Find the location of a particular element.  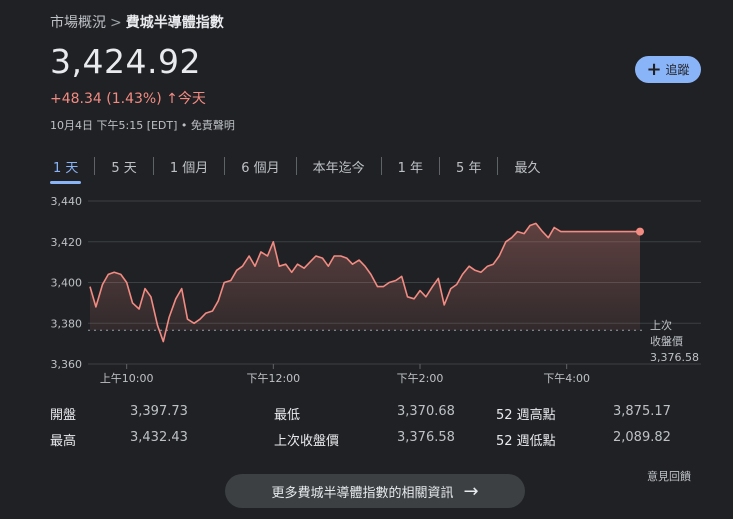

x-tick-label: 下午4:00 is located at coordinates (566, 378).